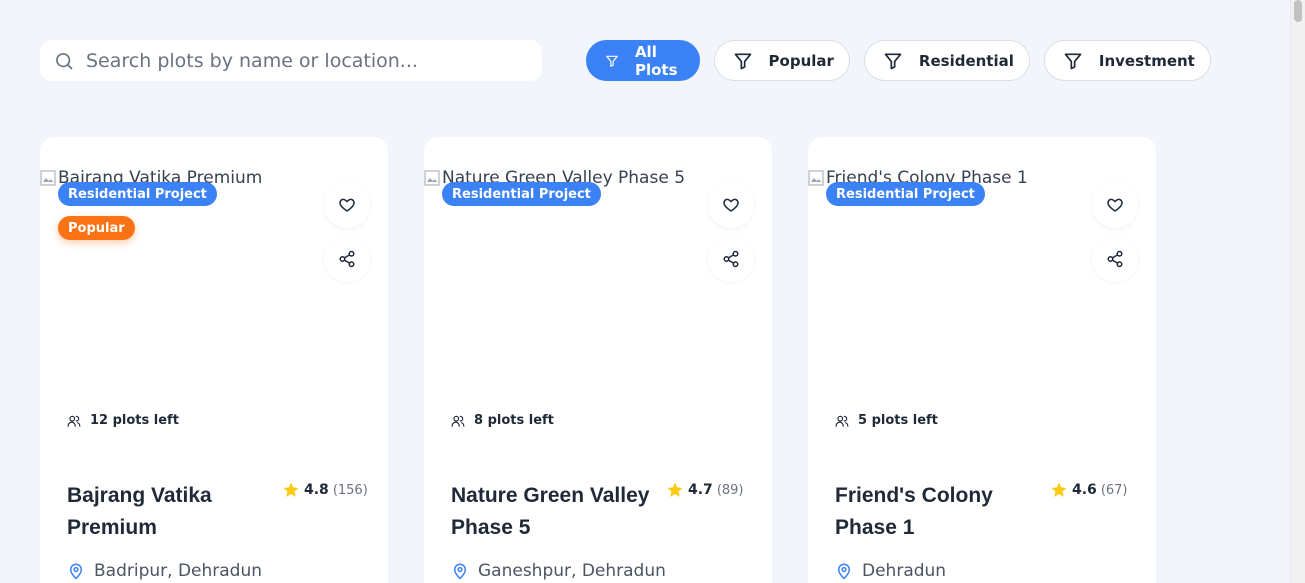 Image resolution: width=1305 pixels, height=583 pixels. Describe the element at coordinates (64, 60) in the screenshot. I see `search-icon` at that location.